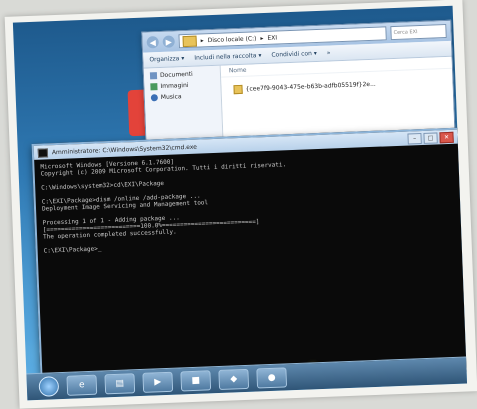  I want to click on nav-item-music: Musica, so click(183, 97).